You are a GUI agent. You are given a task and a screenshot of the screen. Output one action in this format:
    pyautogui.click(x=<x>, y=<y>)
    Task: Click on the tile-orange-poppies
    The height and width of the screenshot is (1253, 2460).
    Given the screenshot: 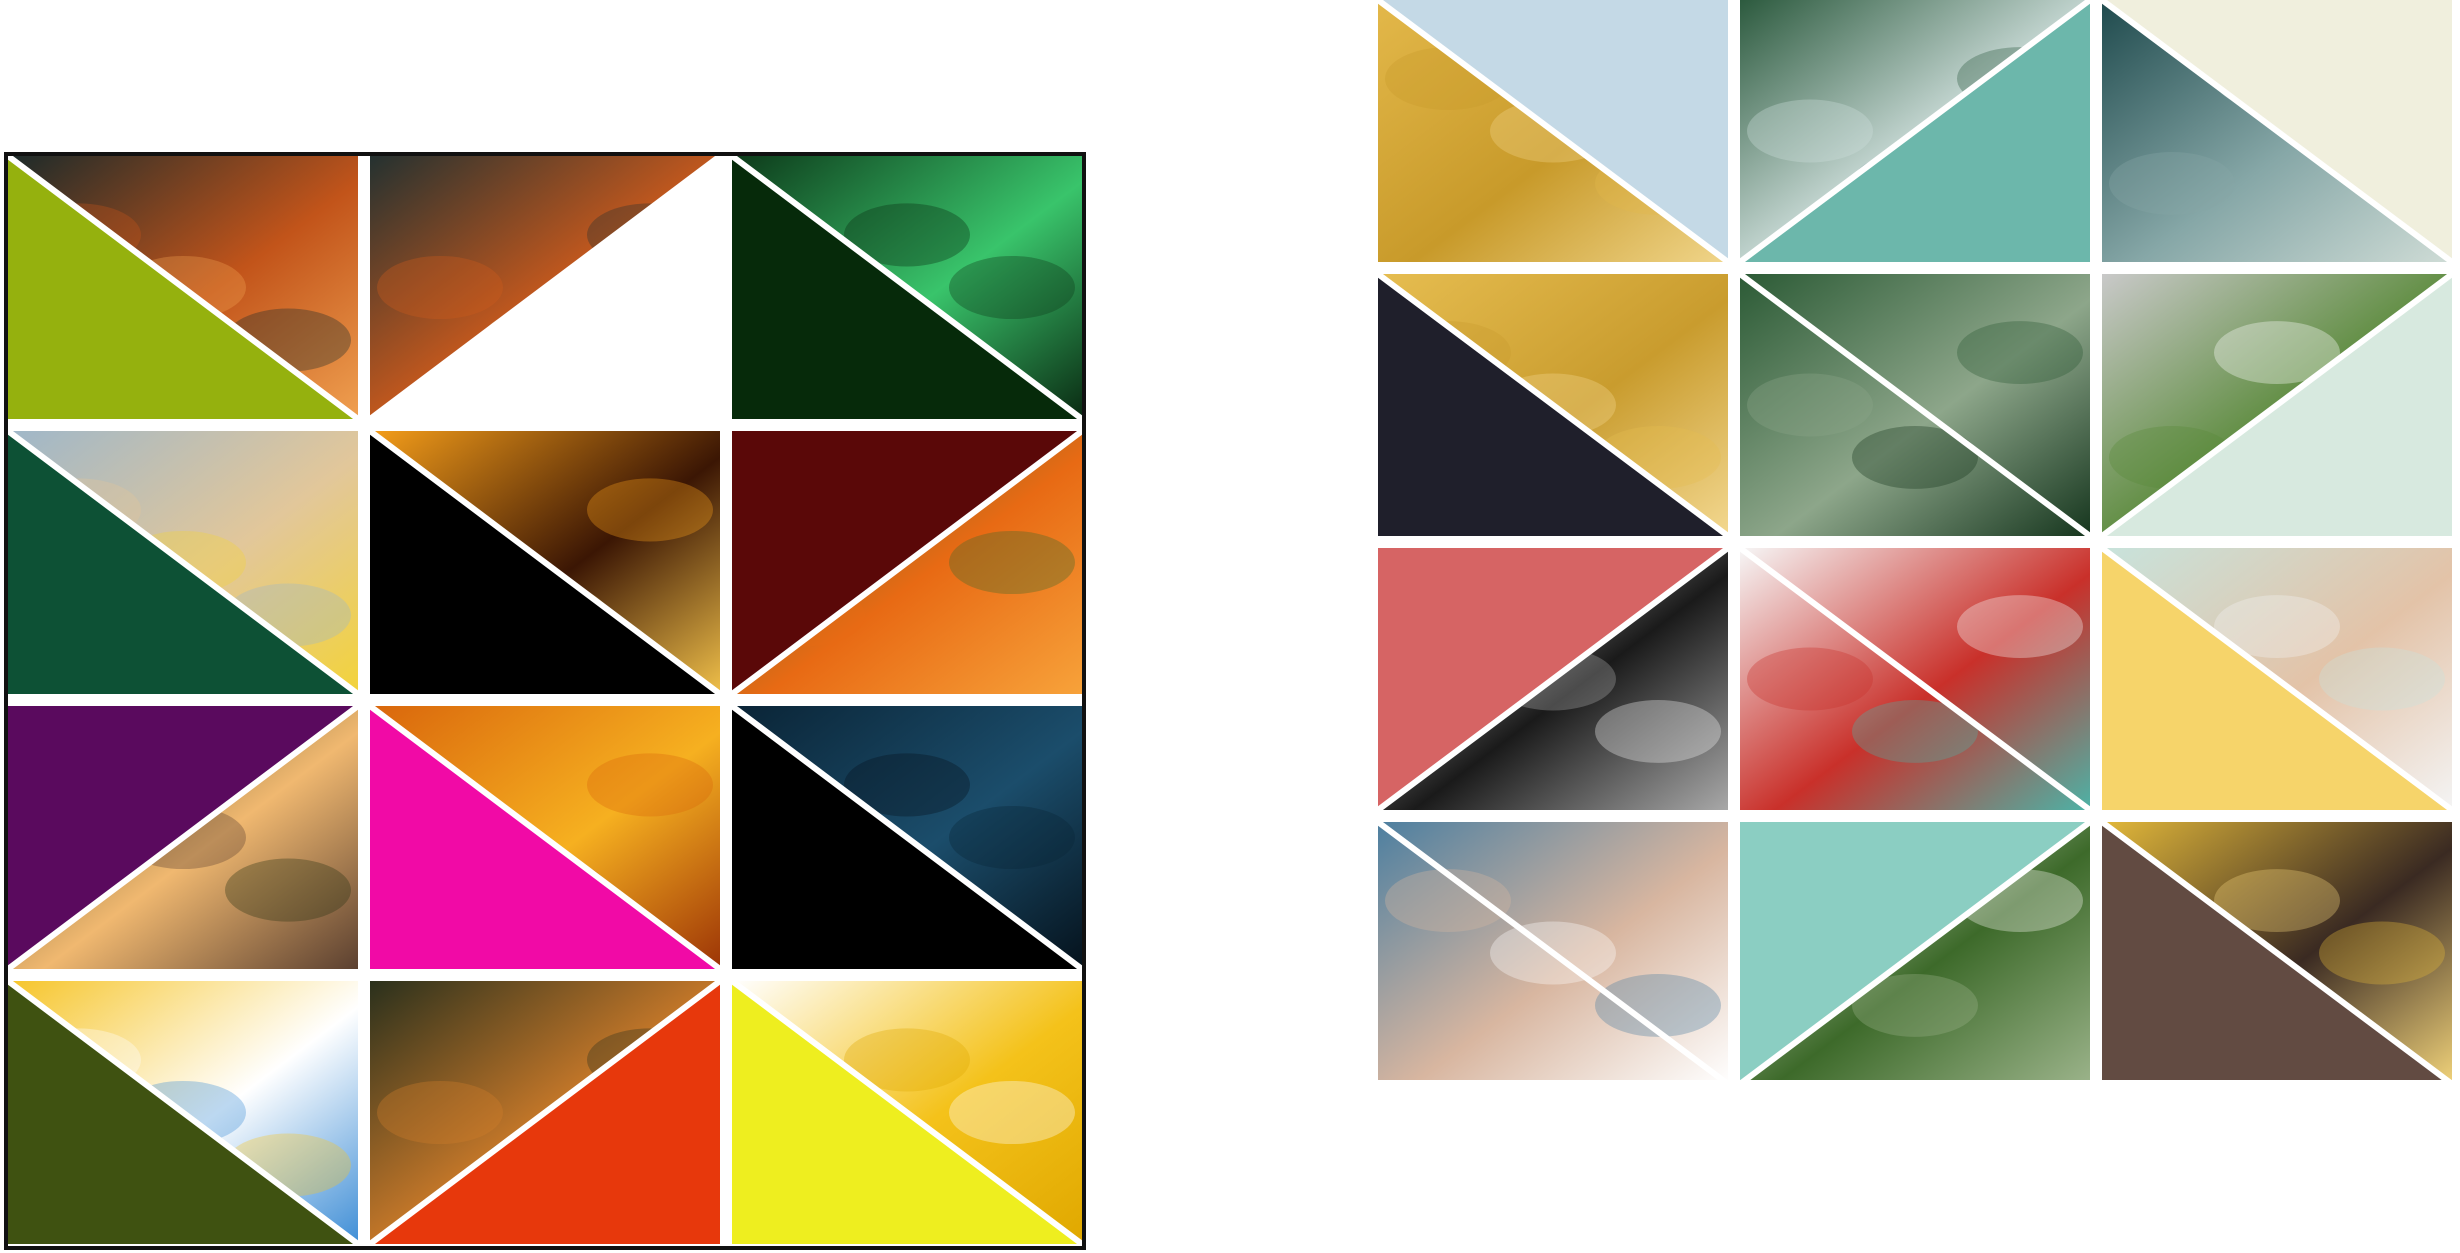 What is the action you would take?
    pyautogui.click(x=907, y=562)
    